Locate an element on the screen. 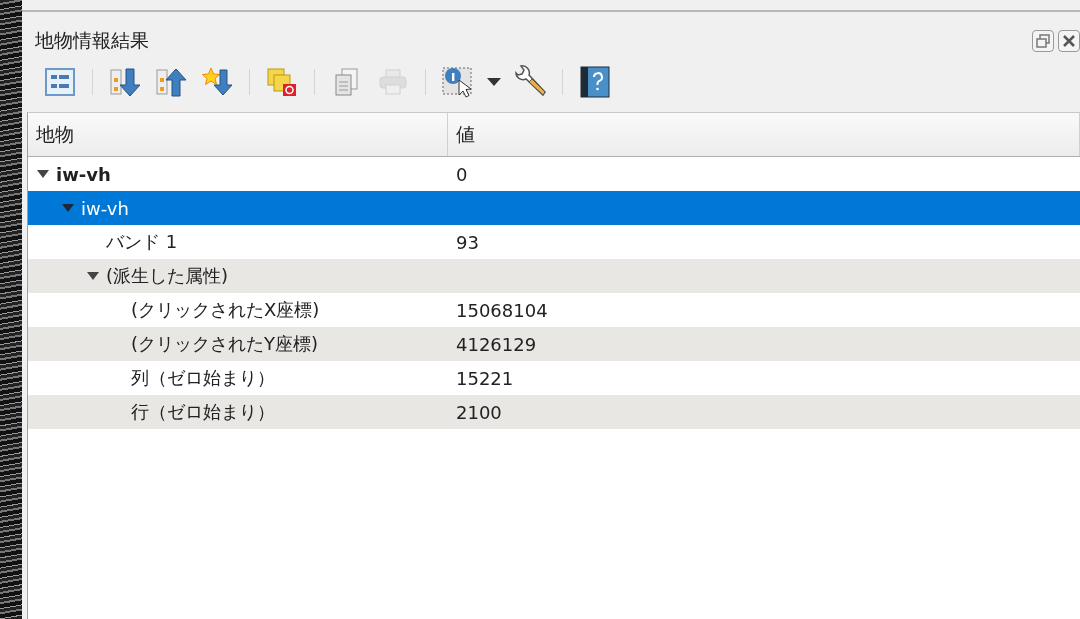  value-text: 15068104 is located at coordinates (502, 310).